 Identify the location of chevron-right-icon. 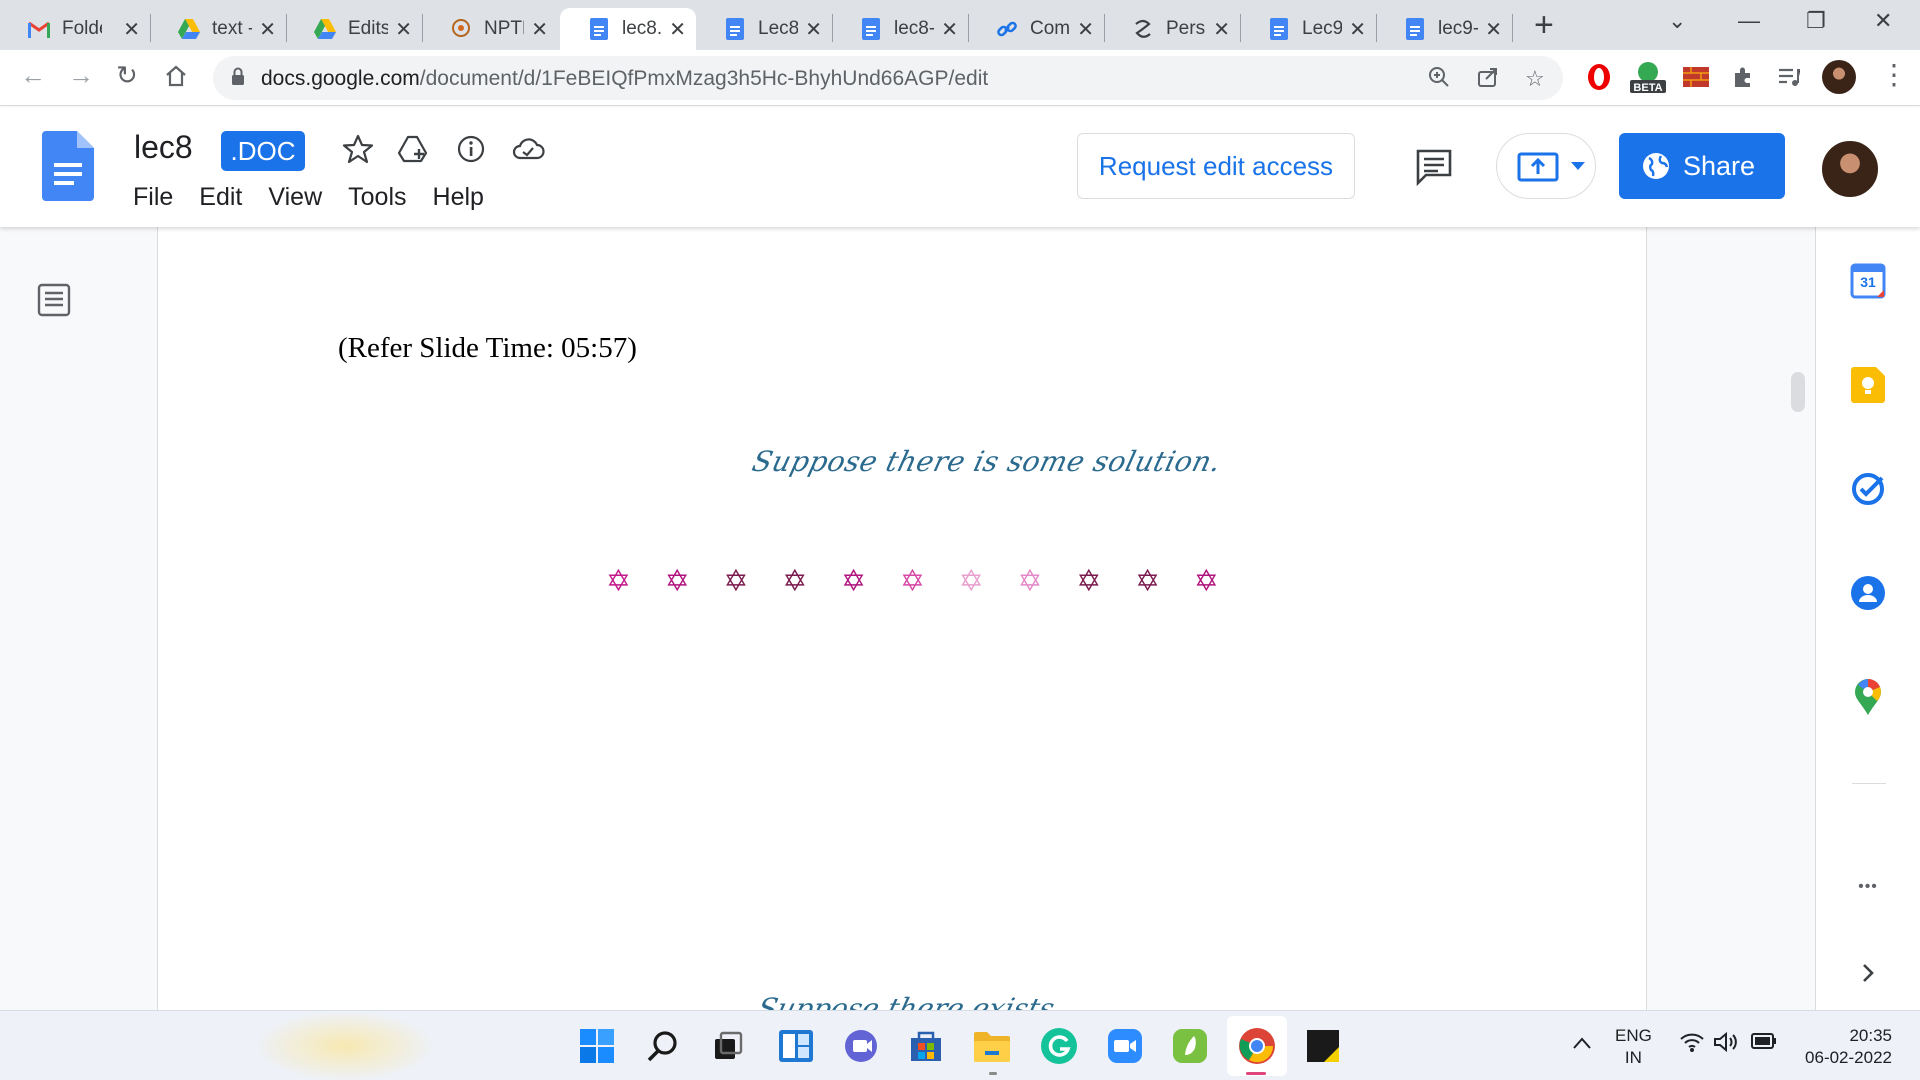
(1868, 973).